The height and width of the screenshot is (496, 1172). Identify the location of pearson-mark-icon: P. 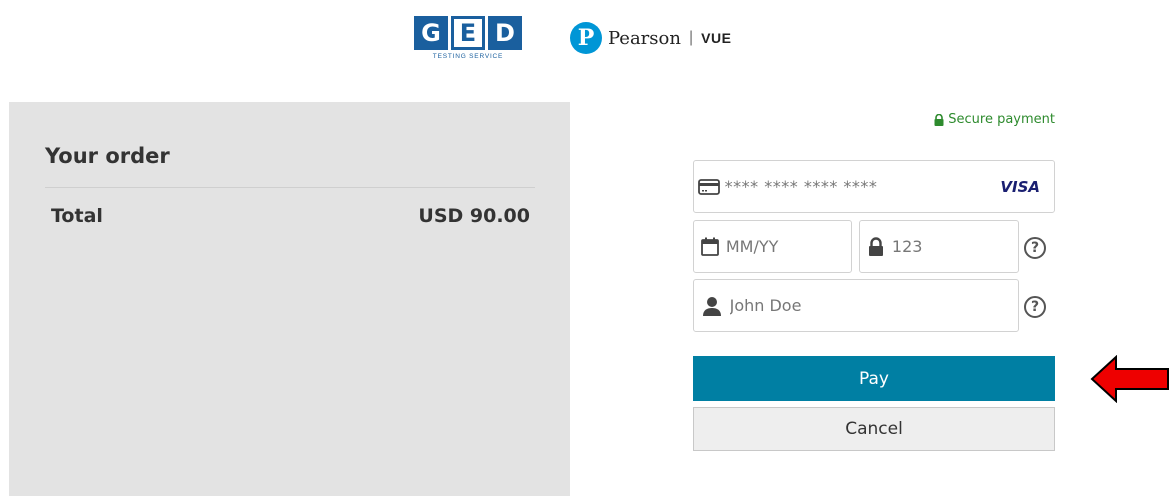
(586, 38).